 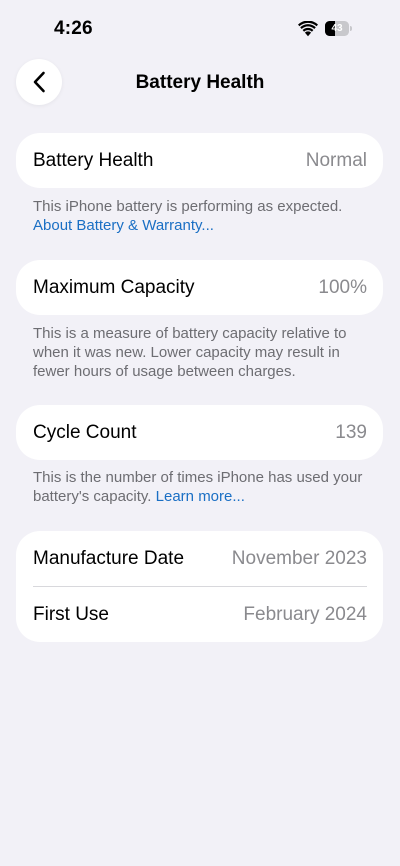 I want to click on battery-icon: 43, so click(x=339, y=28).